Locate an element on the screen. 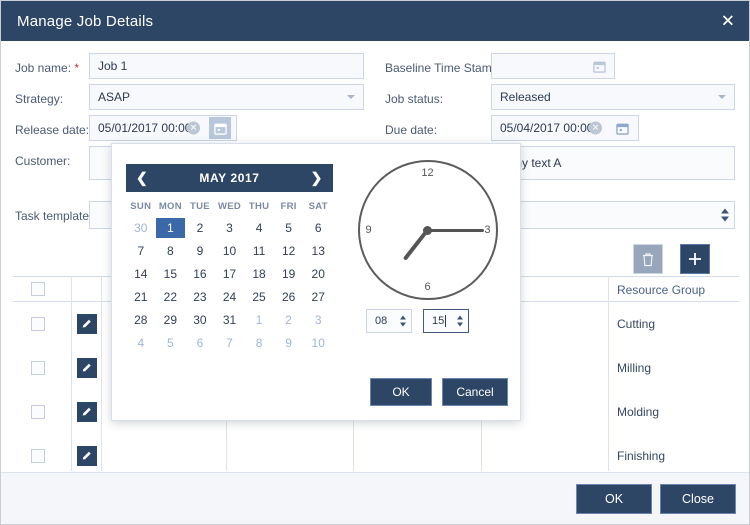 This screenshot has width=750, height=525. calendar-day: 15 is located at coordinates (171, 274).